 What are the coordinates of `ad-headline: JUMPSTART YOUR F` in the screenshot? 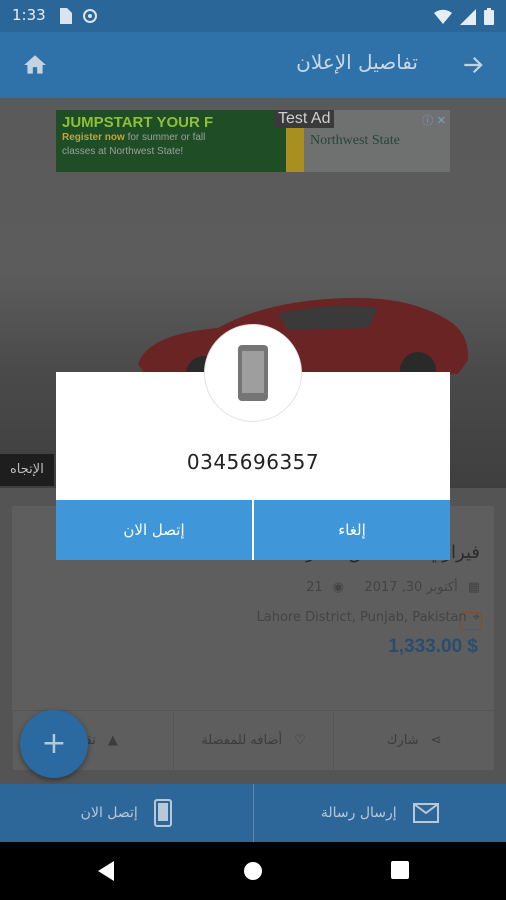 It's located at (138, 122).